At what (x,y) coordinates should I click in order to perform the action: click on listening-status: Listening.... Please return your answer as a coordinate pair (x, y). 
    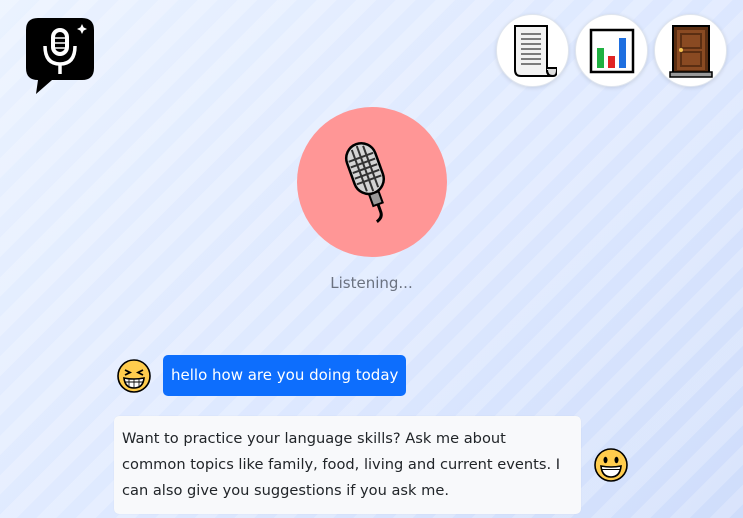
    Looking at the image, I should click on (371, 283).